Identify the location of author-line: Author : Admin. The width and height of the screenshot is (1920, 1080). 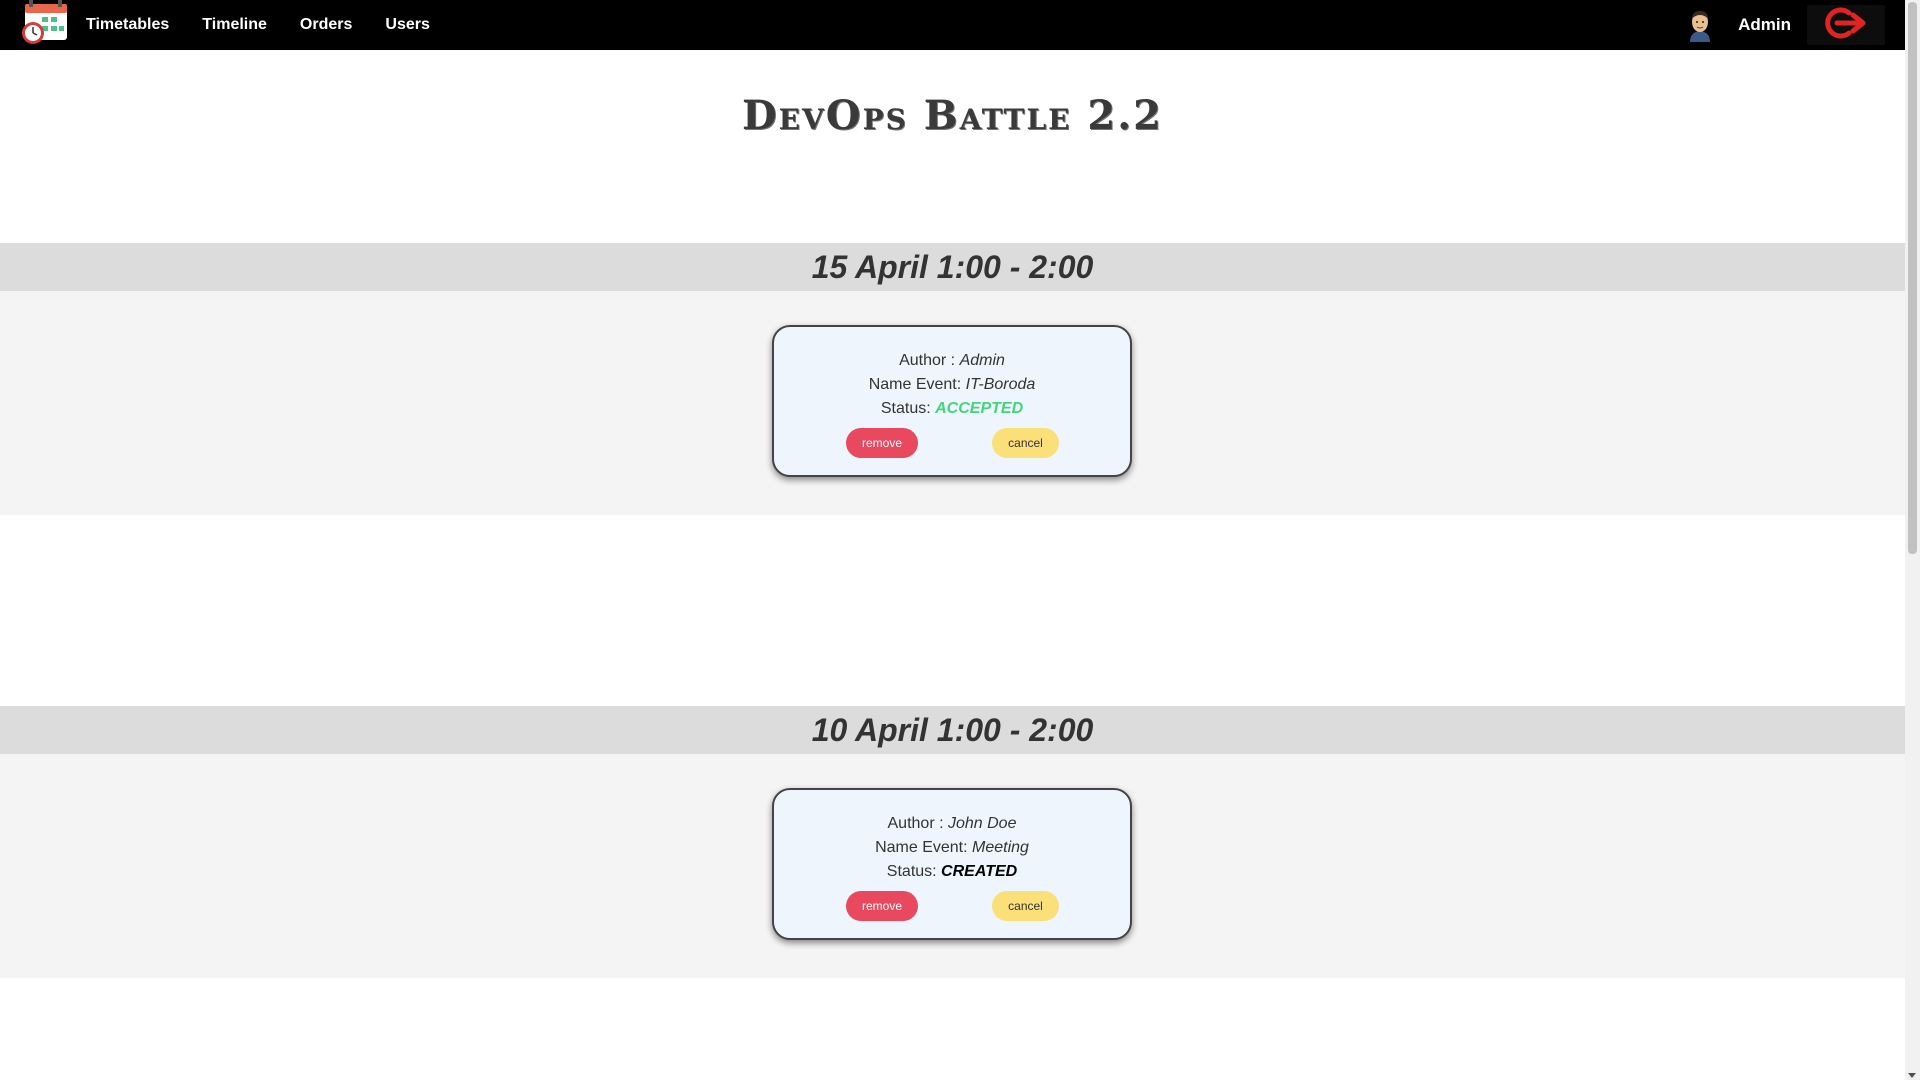
(952, 361).